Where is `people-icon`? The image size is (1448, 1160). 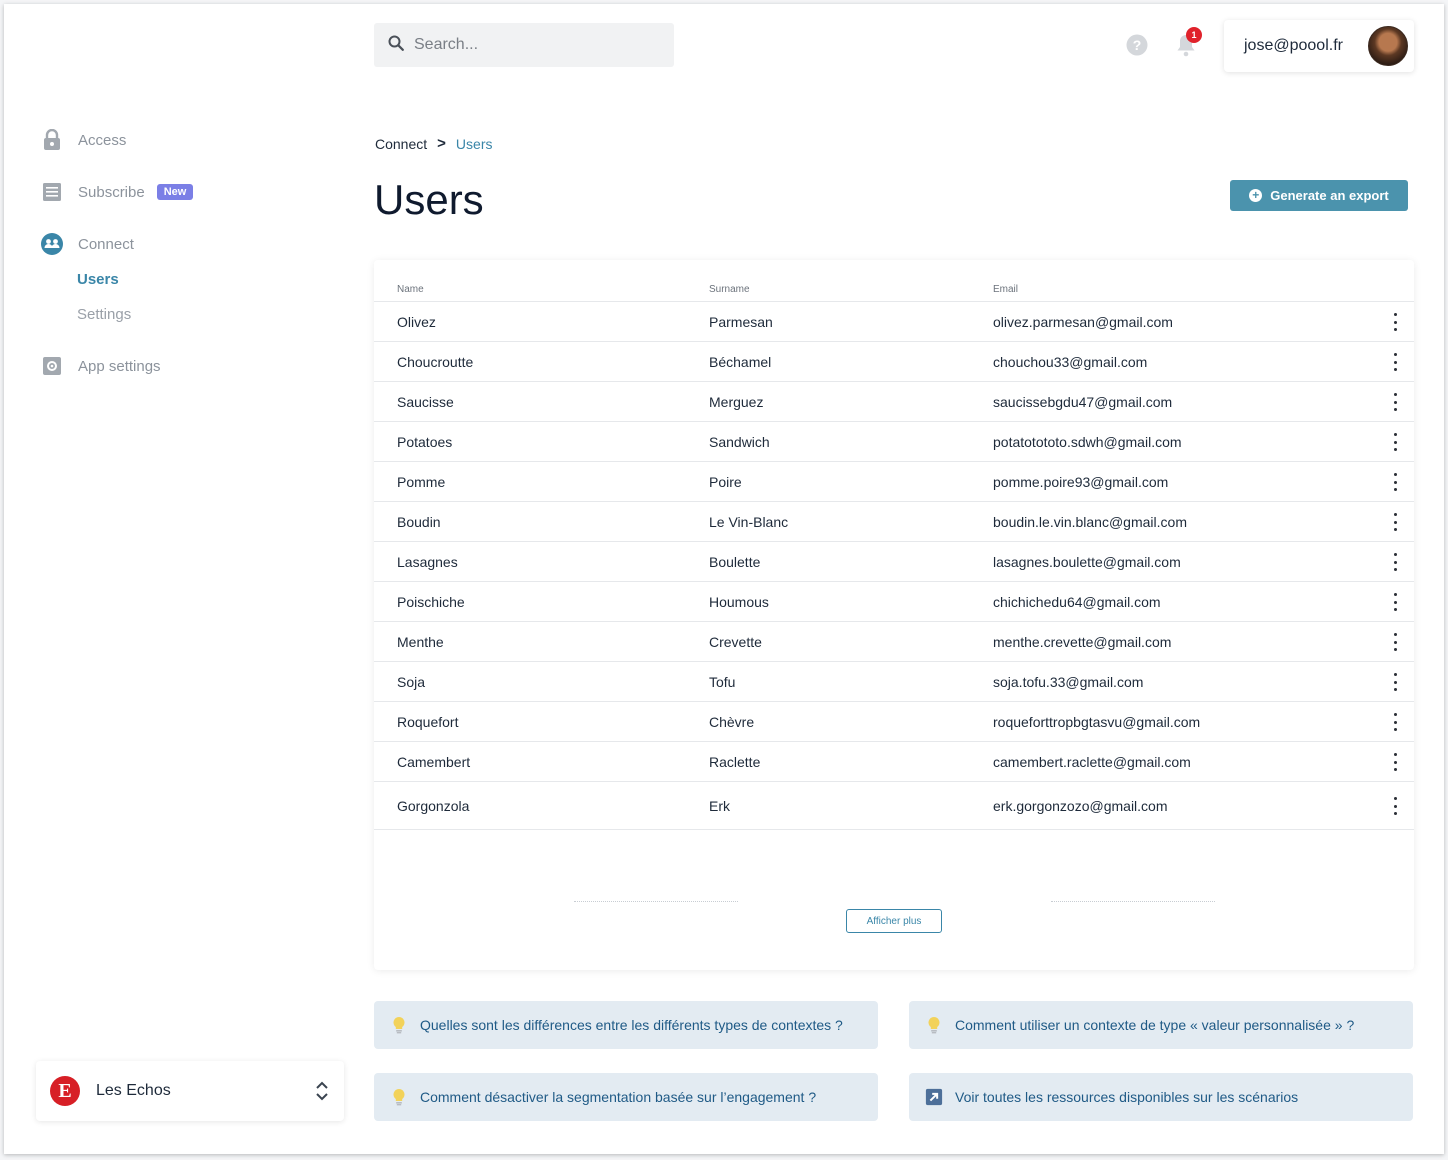
people-icon is located at coordinates (52, 244).